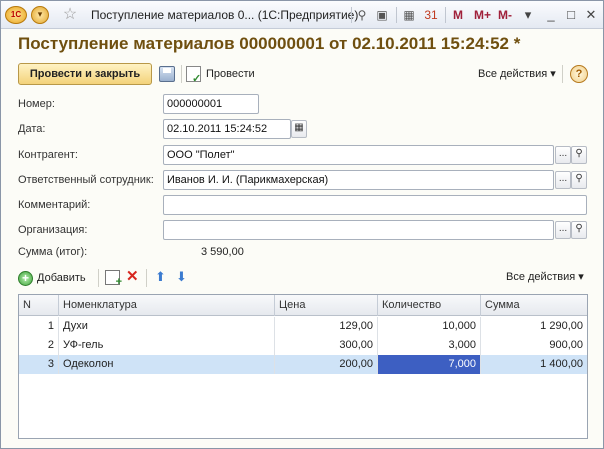 The width and height of the screenshot is (604, 449). What do you see at coordinates (167, 305) in the screenshot?
I see `column-header-item: Номенклатура` at bounding box center [167, 305].